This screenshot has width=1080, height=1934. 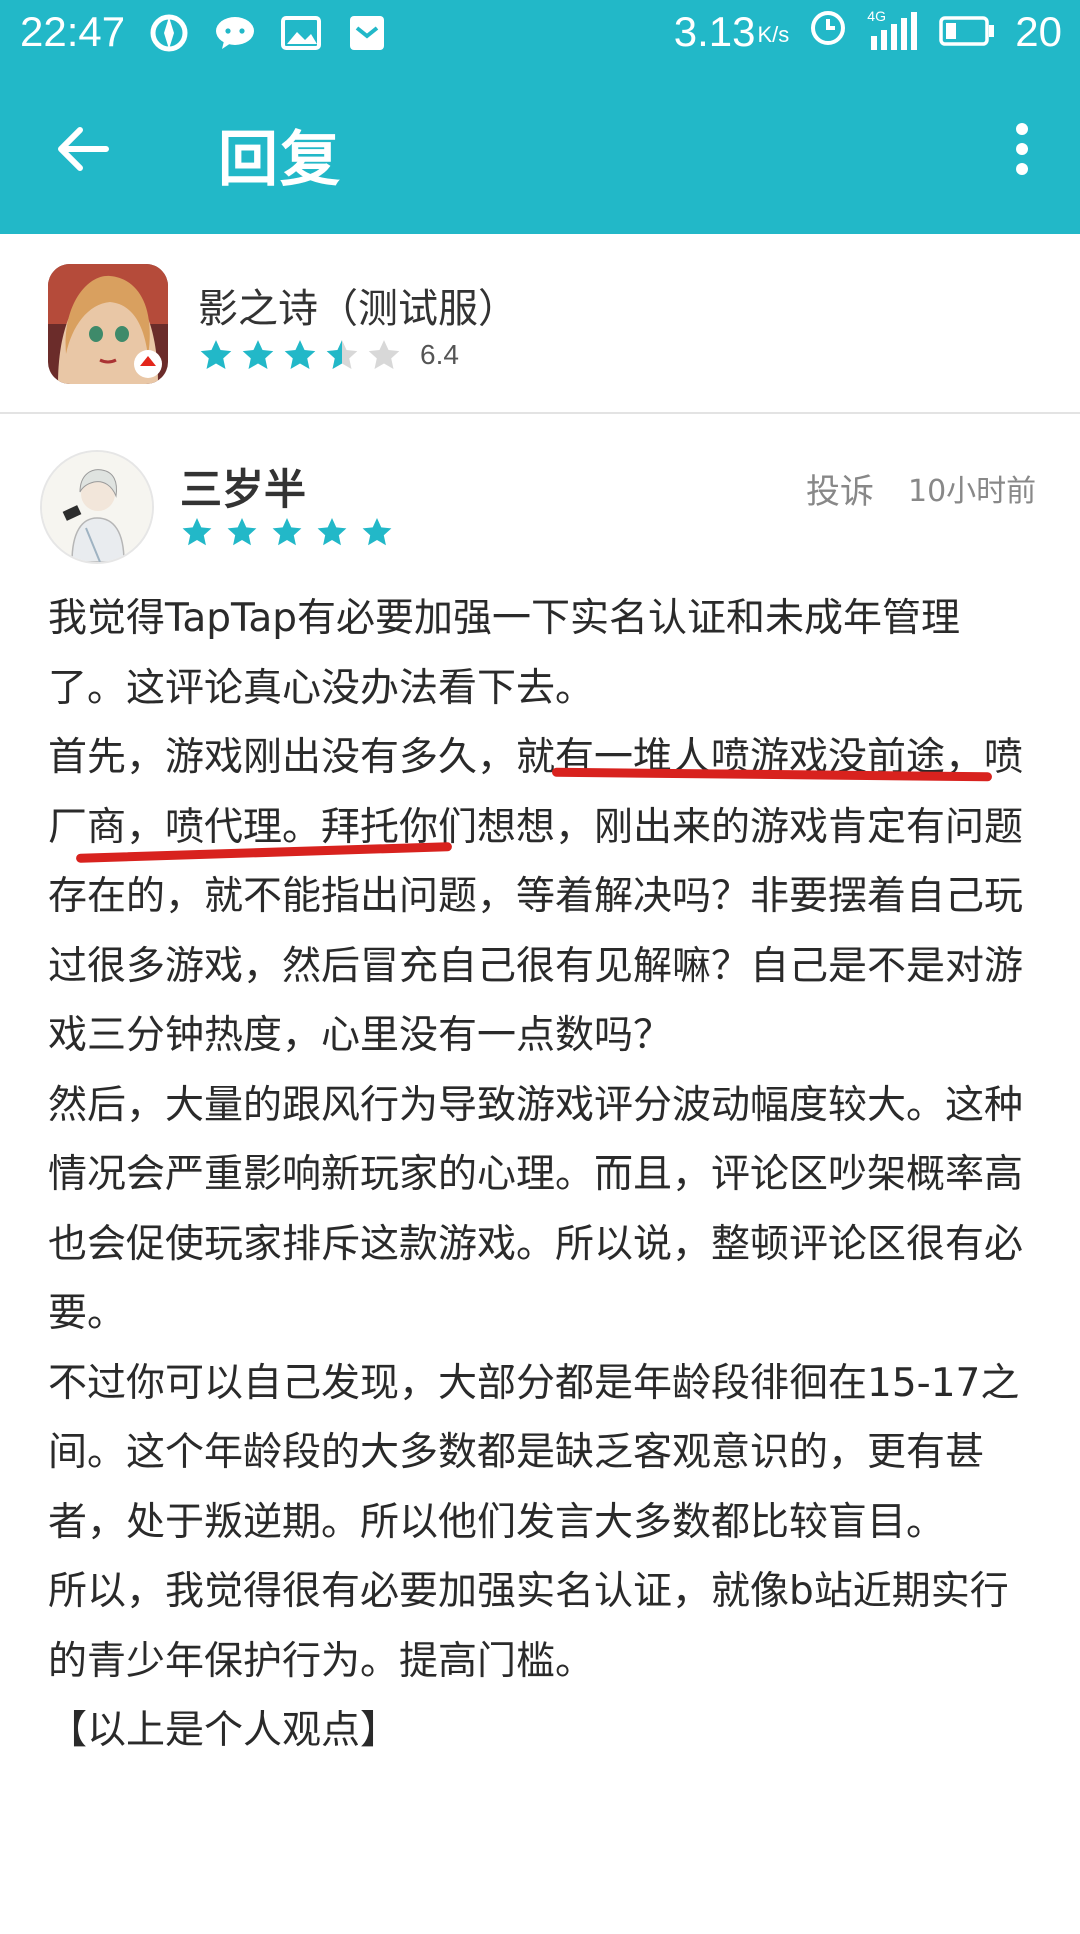 I want to click on report-button: 投诉, so click(x=840, y=488).